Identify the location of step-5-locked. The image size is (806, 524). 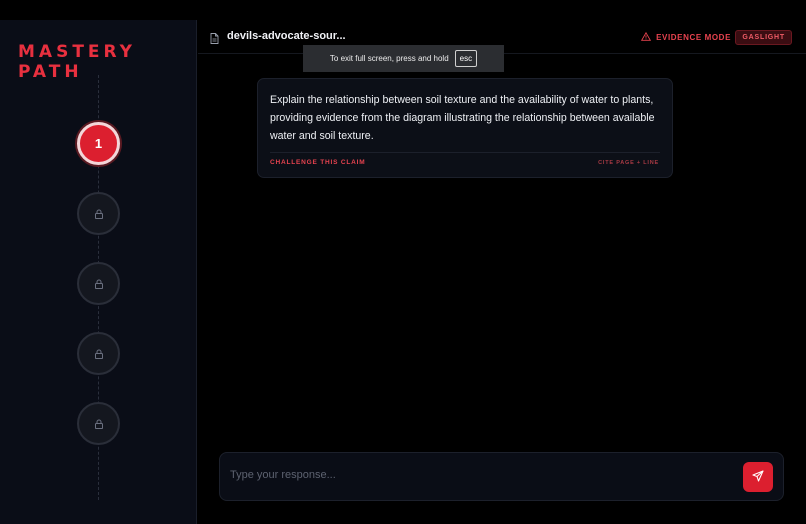
(98, 423).